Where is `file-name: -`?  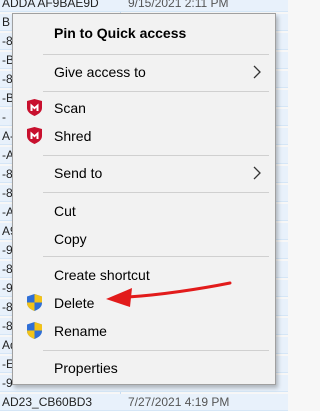 file-name: - is located at coordinates (4, 117).